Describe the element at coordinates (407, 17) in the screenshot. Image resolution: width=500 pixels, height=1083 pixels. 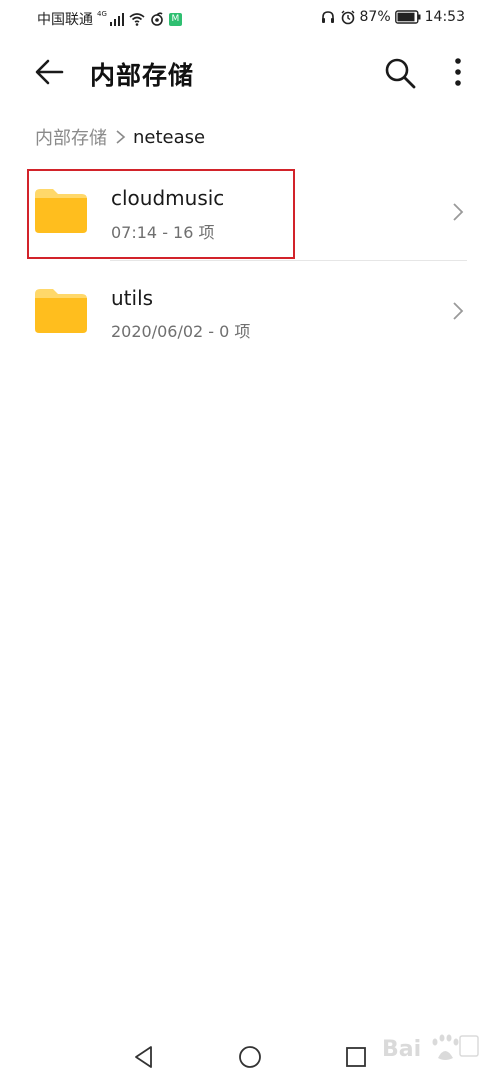
I see `battery-icon` at that location.